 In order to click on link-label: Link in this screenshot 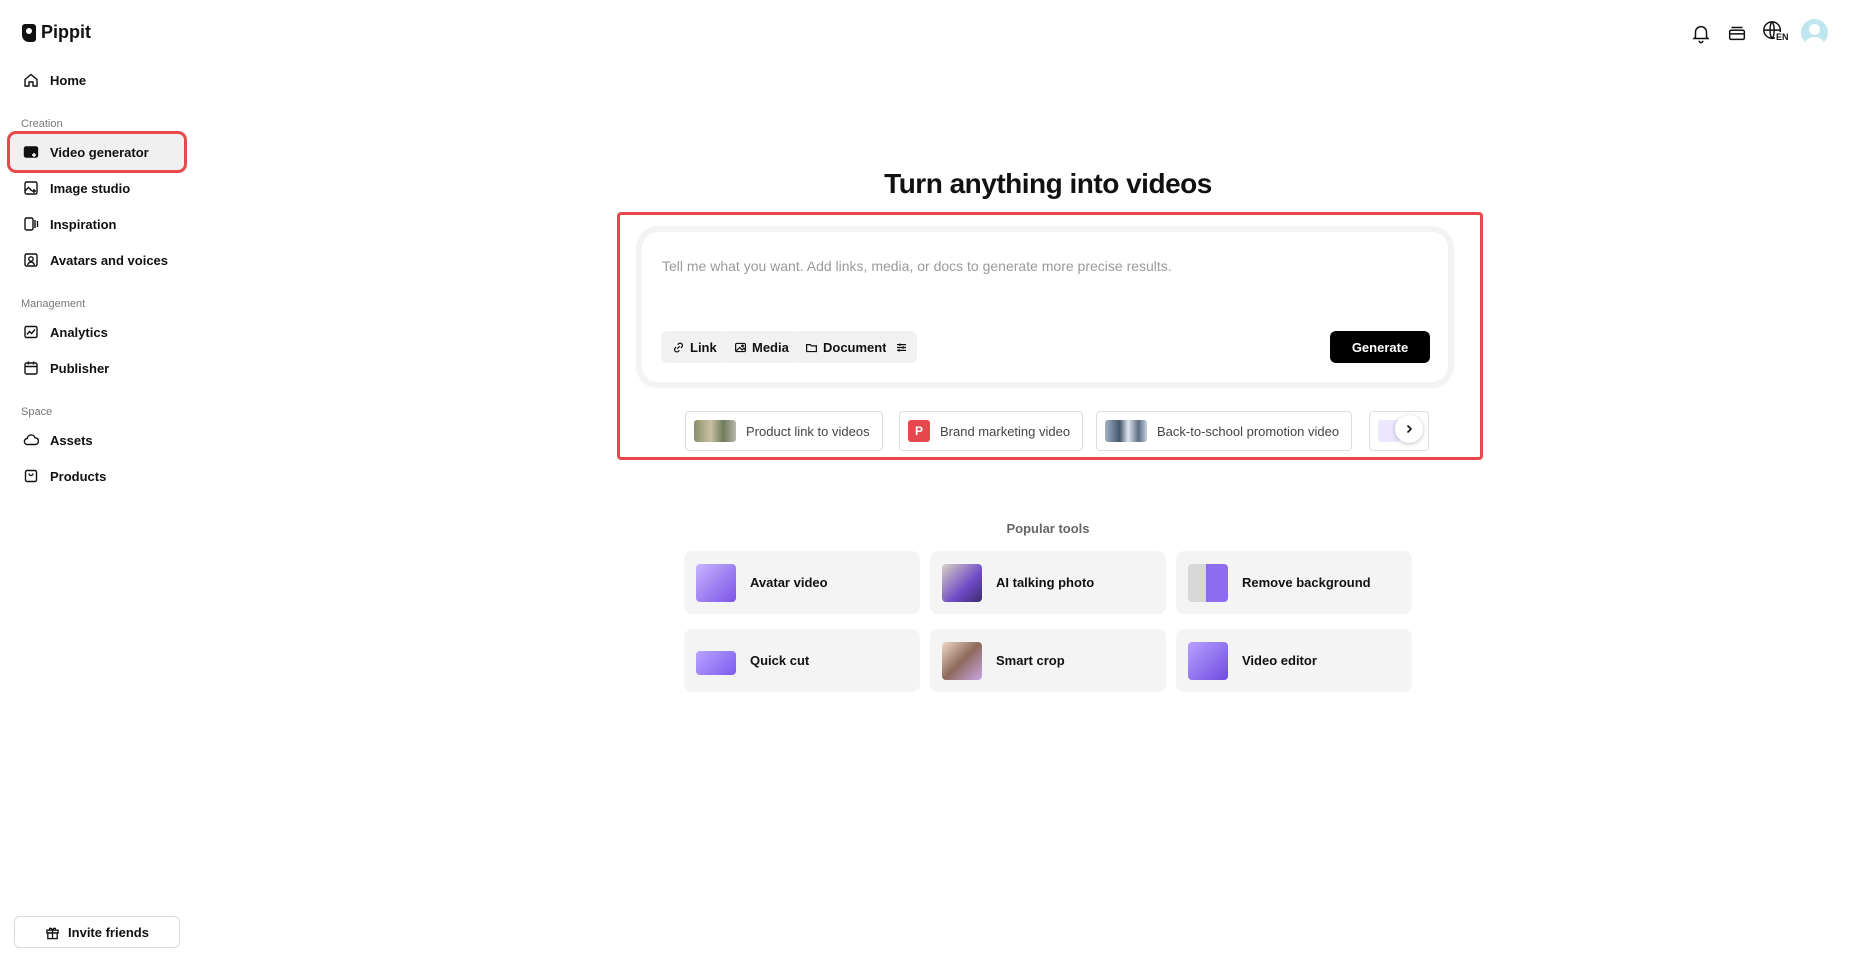, I will do `click(703, 347)`.